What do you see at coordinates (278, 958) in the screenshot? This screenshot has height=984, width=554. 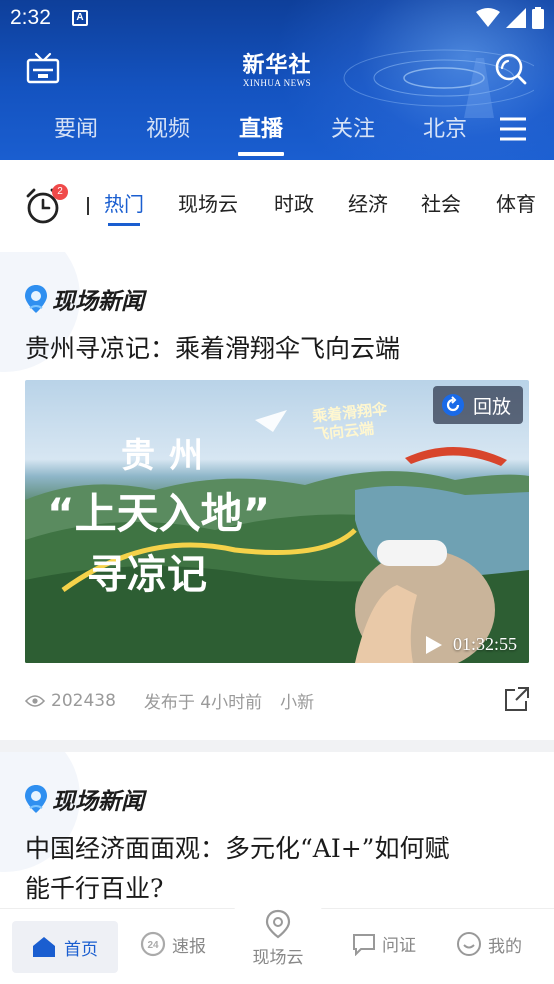 I see `nav-live-label: 现场云` at bounding box center [278, 958].